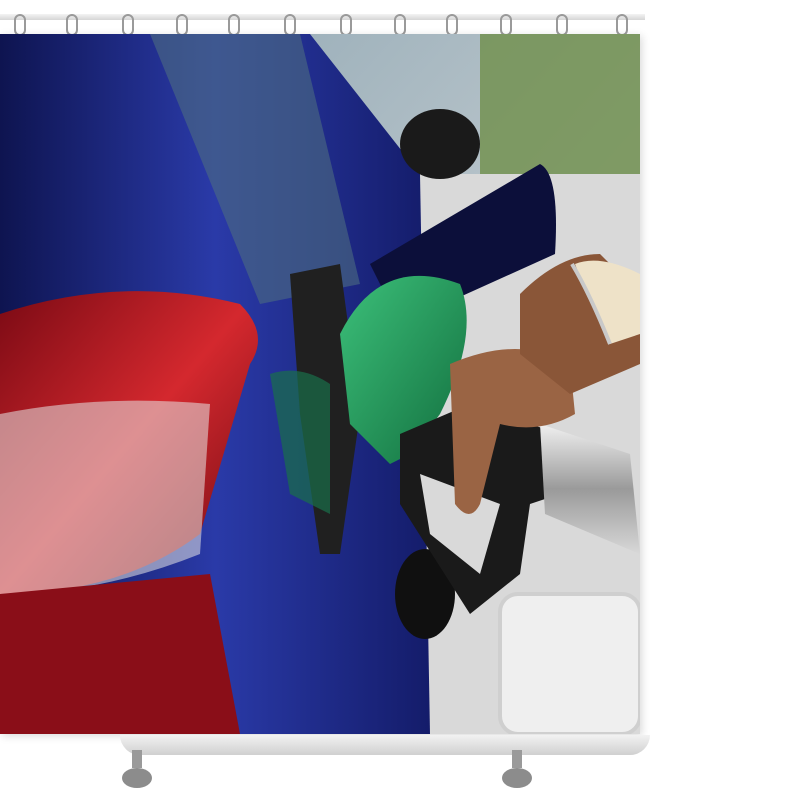 The image size is (800, 800). Describe the element at coordinates (440, 144) in the screenshot. I see `side-mirror` at that location.